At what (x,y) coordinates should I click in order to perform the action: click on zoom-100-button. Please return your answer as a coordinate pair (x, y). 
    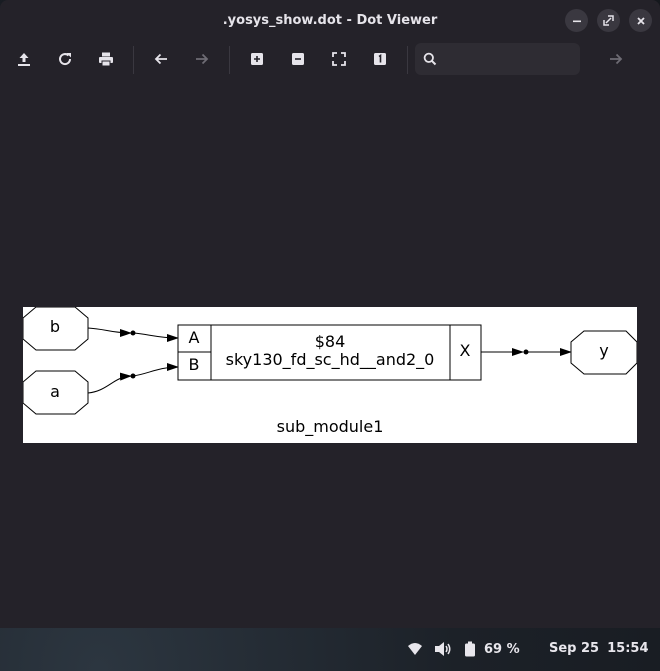
    Looking at the image, I should click on (380, 59).